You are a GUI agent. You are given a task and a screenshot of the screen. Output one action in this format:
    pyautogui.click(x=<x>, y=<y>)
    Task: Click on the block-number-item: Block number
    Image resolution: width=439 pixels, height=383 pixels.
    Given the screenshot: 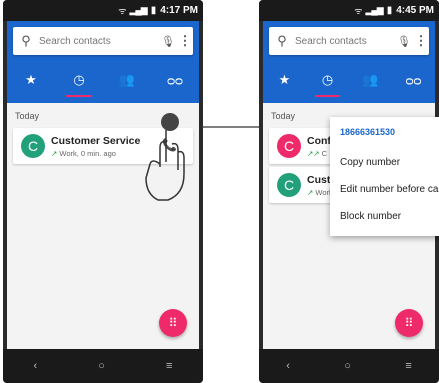 What is the action you would take?
    pyautogui.click(x=384, y=216)
    